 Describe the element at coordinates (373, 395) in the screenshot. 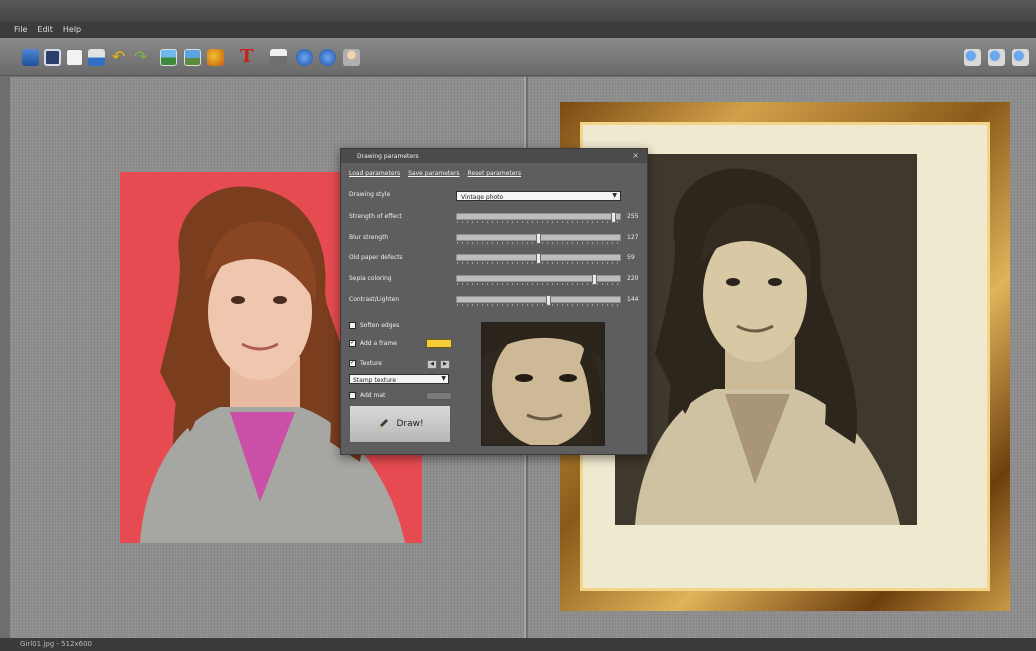

I see `add-mat-label: Add mat` at that location.